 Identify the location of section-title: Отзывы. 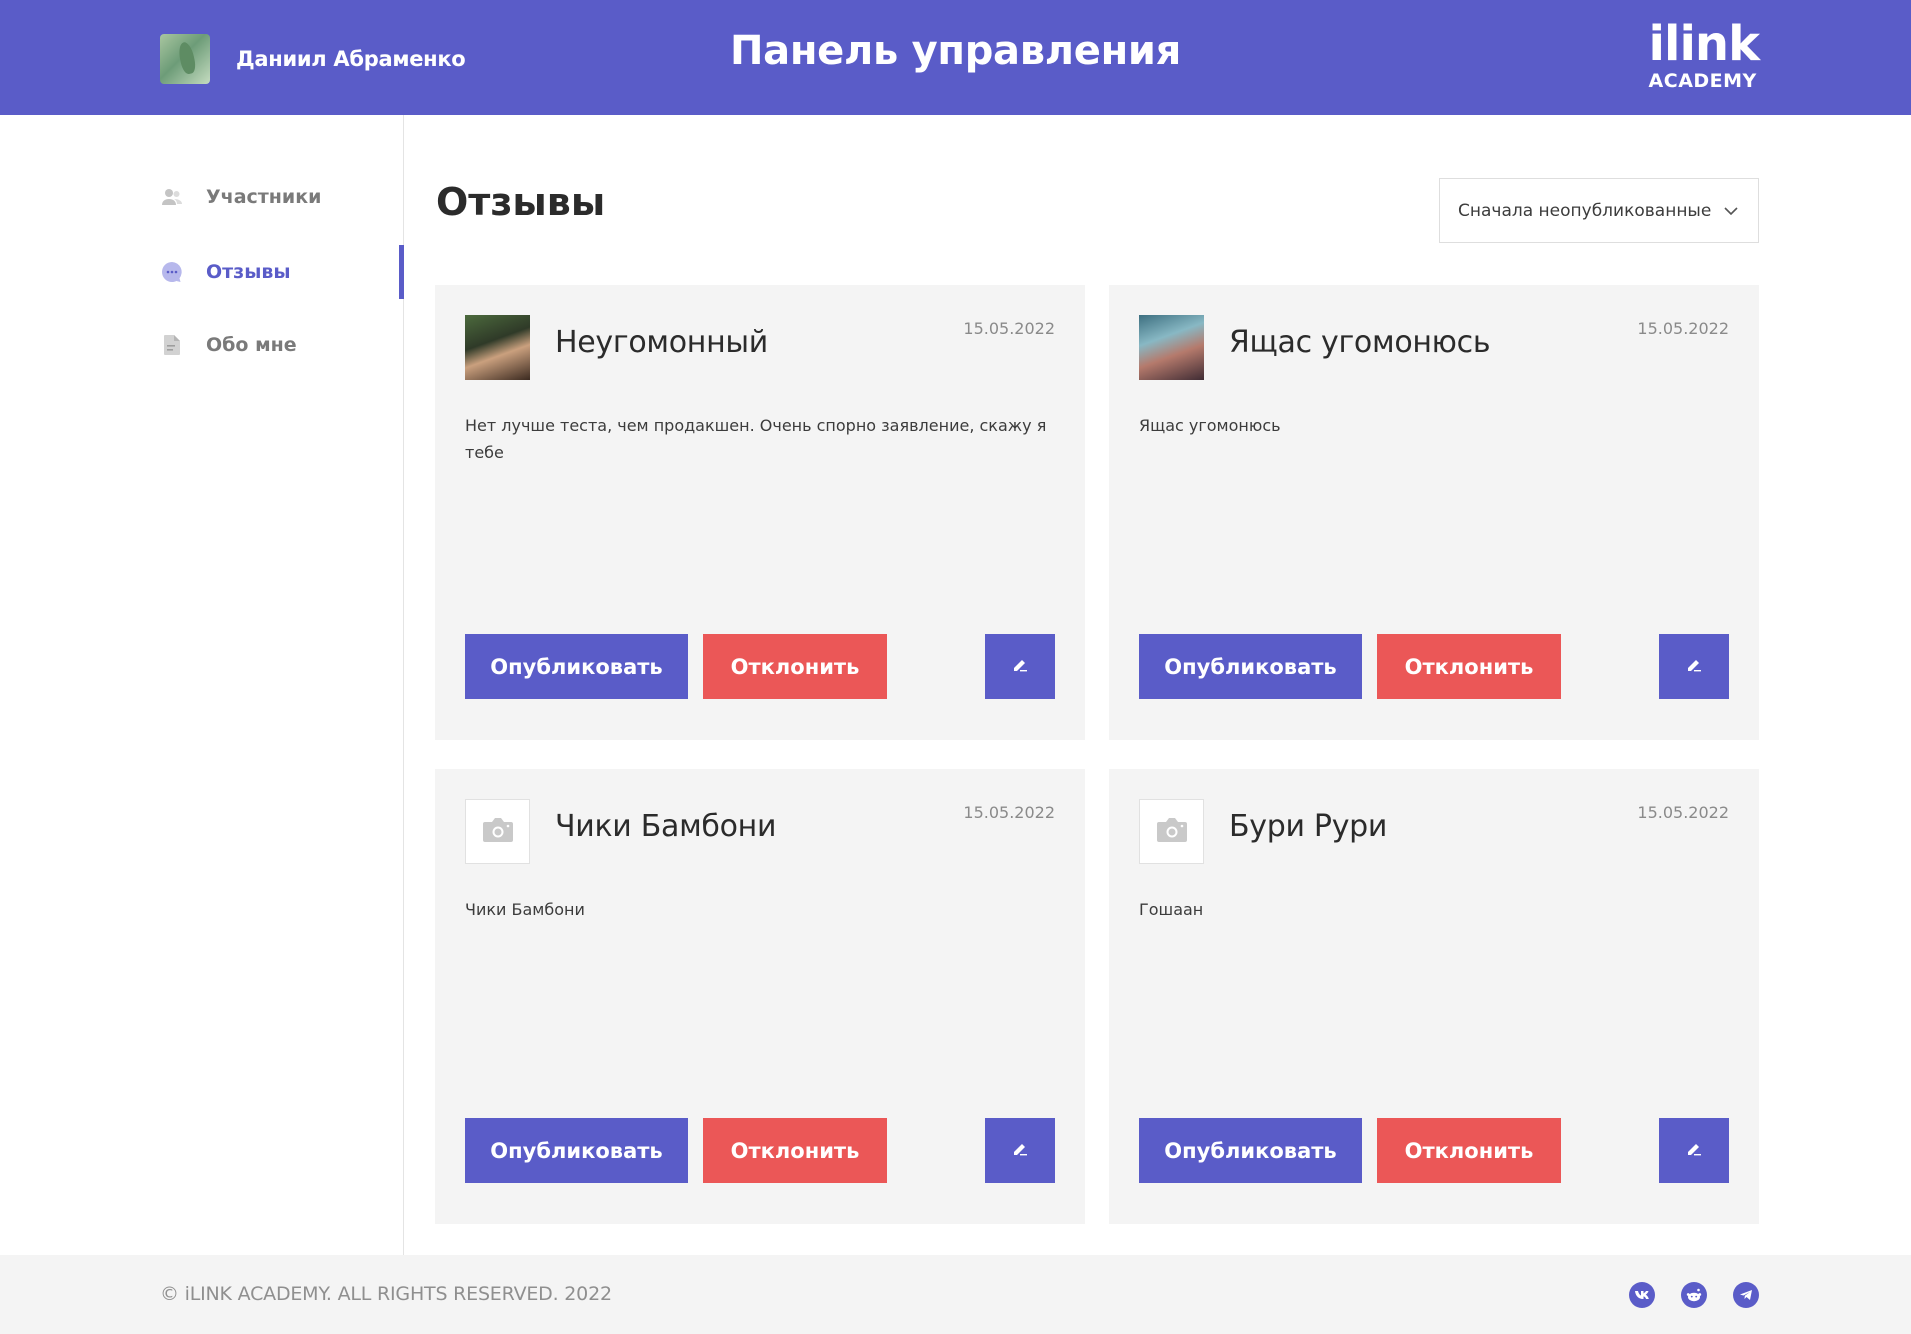
(521, 202).